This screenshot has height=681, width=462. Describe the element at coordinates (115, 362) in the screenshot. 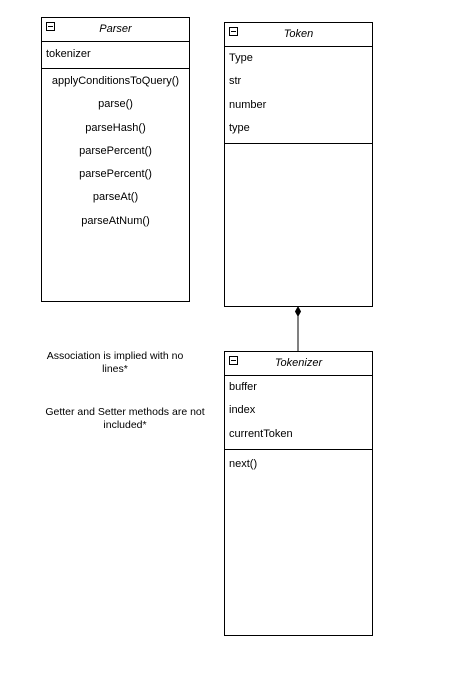

I see `association-note: Association is implied with no lines*` at that location.